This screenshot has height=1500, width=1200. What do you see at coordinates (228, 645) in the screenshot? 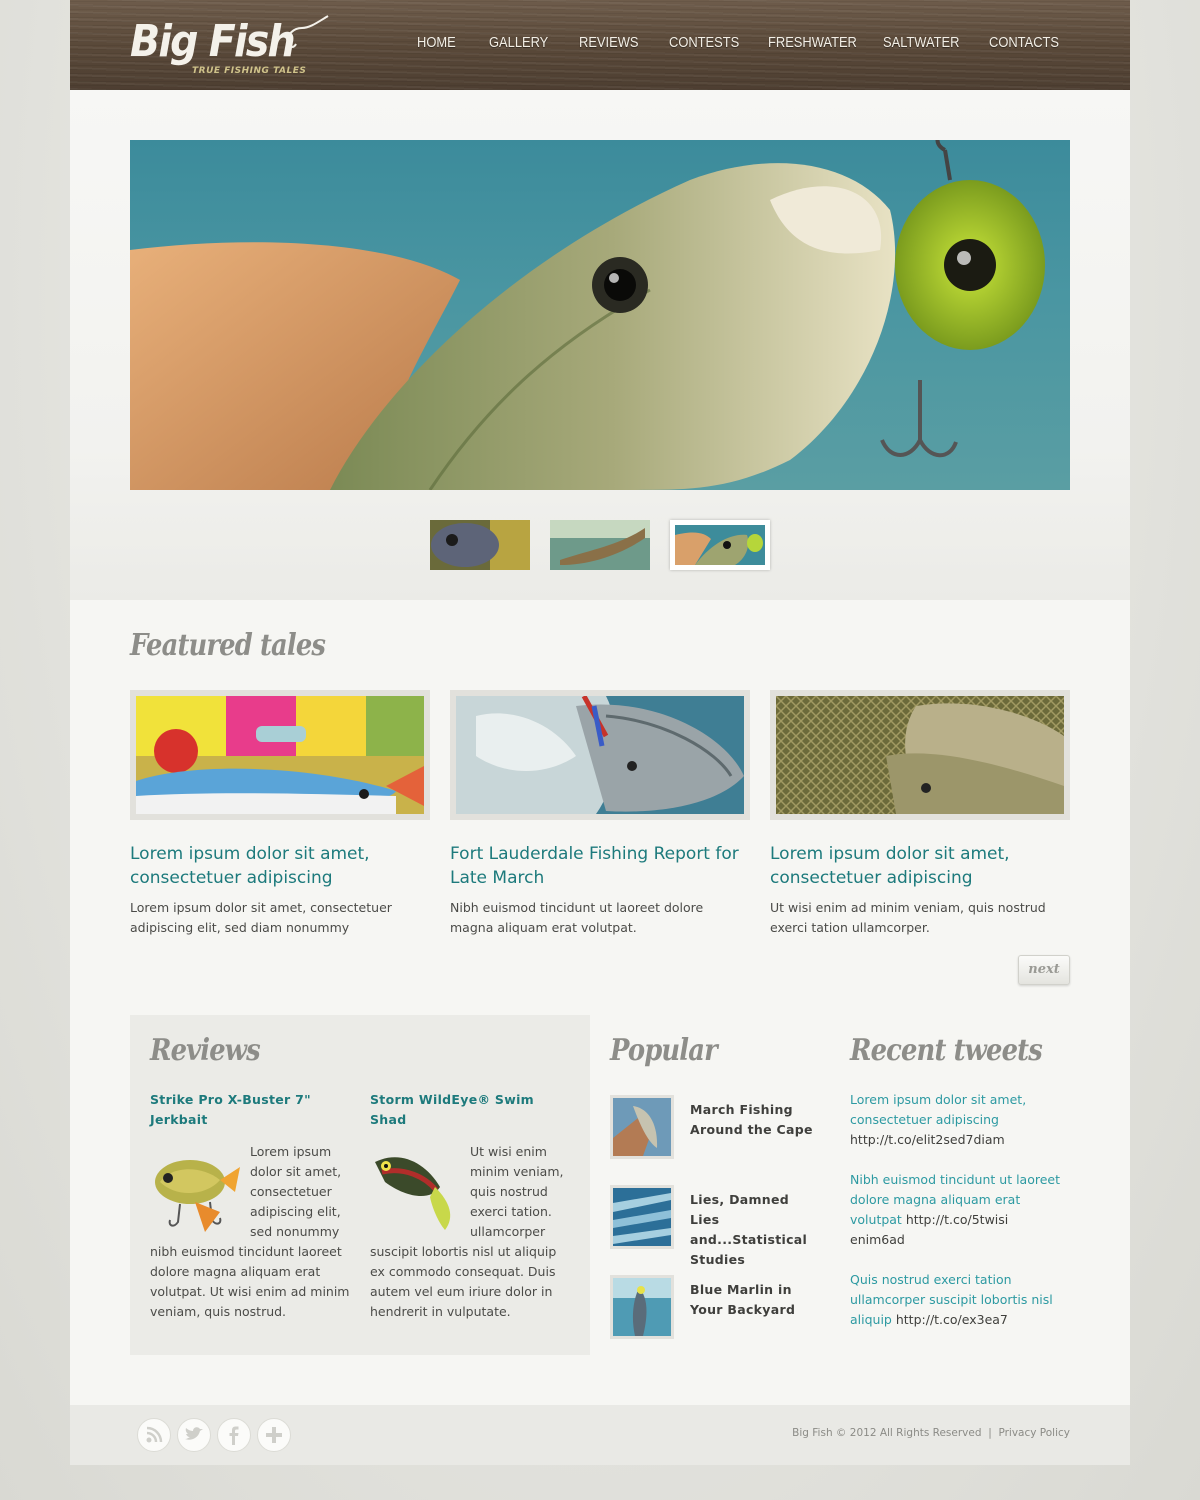
I see `featured-title: Featured tales` at bounding box center [228, 645].